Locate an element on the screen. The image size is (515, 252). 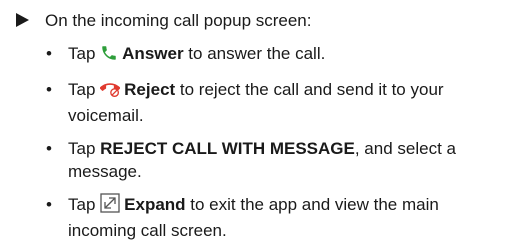
reject-with-message-label: REJECT CALL WITH MESSAGE is located at coordinates (227, 148).